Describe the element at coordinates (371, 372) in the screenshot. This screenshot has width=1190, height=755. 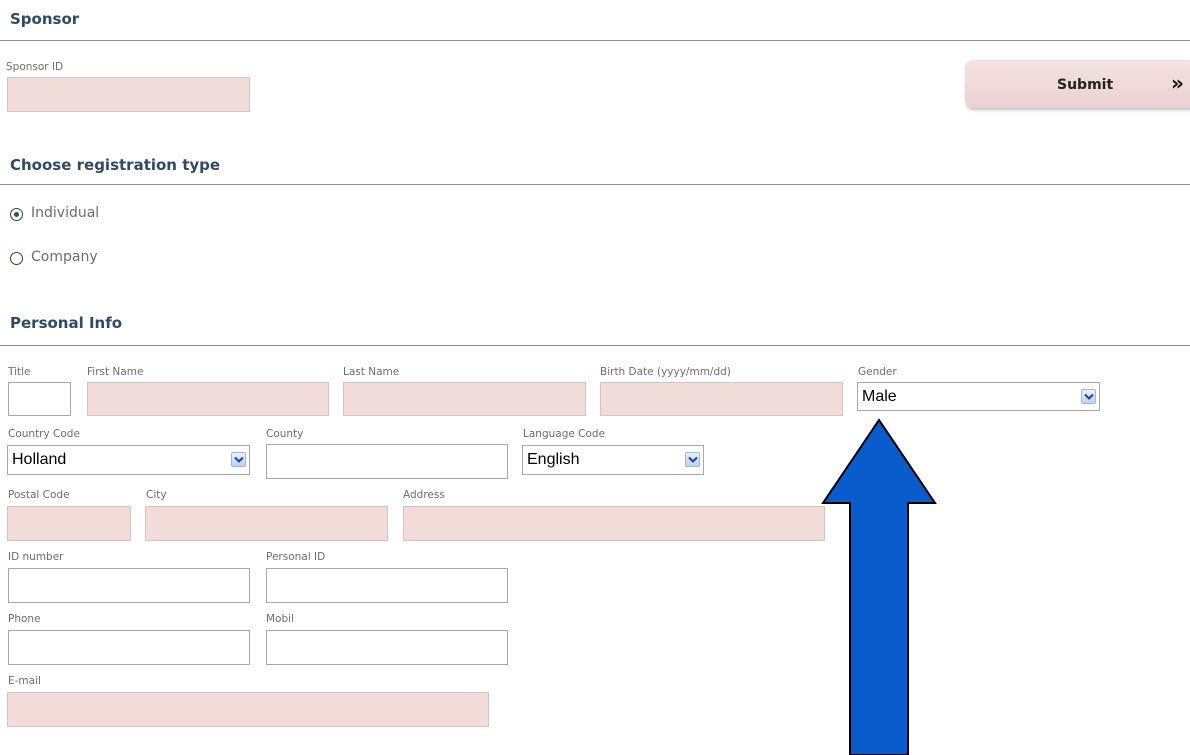
I see `last-name-label: Last Name` at that location.